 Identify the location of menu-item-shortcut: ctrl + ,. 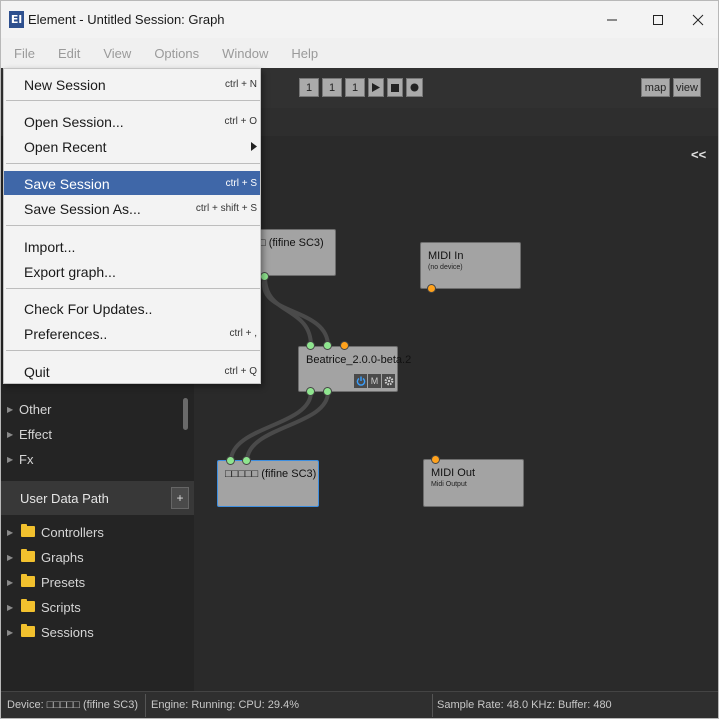
(243, 333).